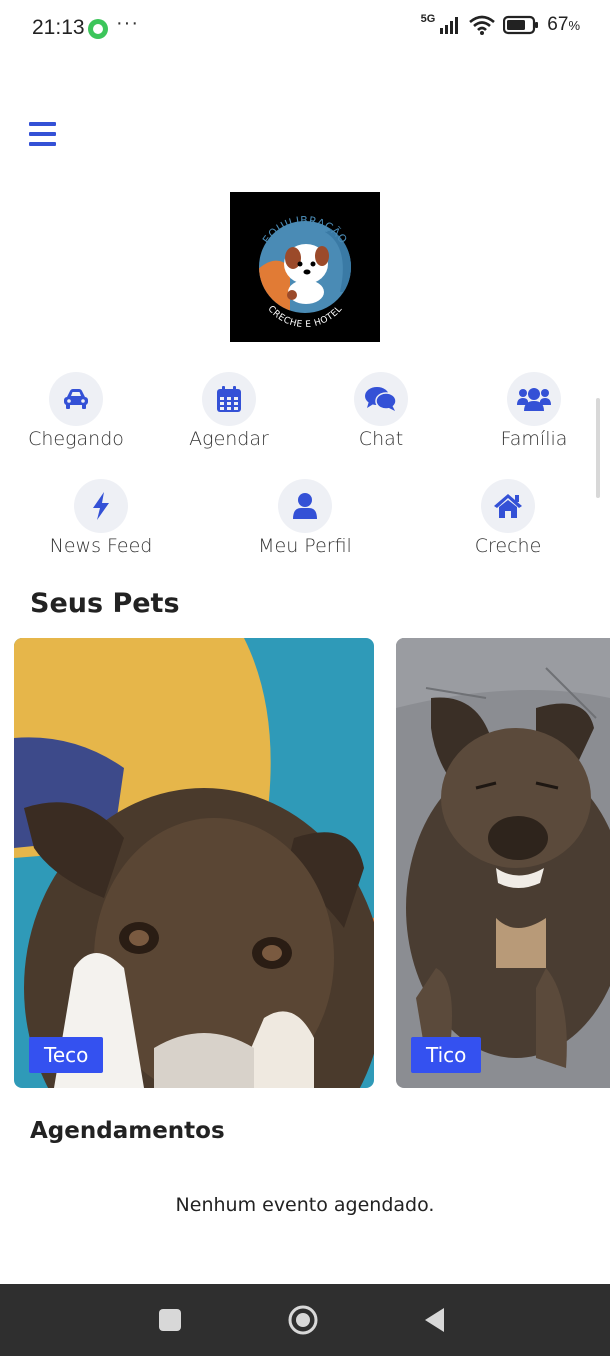 The width and height of the screenshot is (610, 1356). I want to click on network-type-label: 5G, so click(428, 19).